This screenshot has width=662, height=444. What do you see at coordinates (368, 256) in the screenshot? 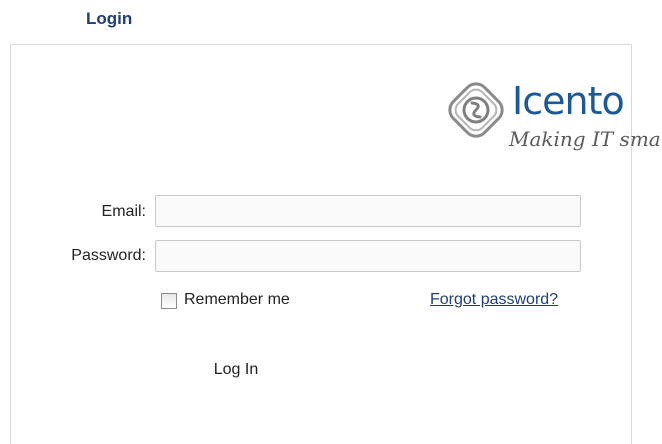
I see `password-field` at bounding box center [368, 256].